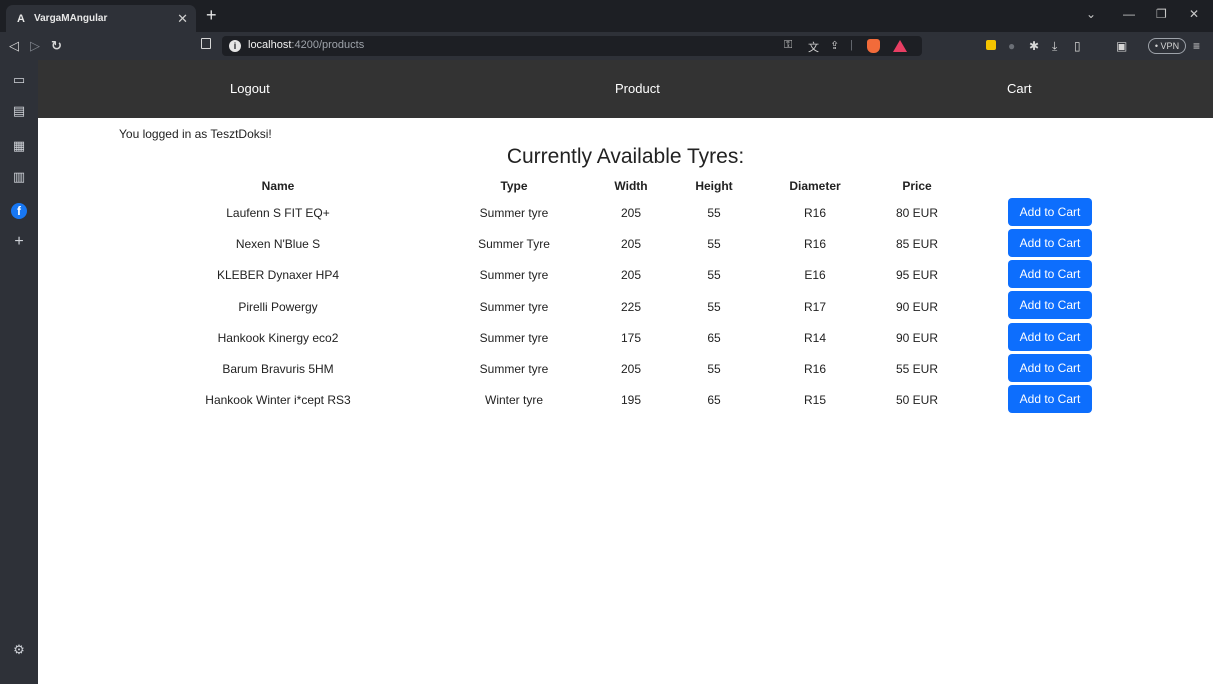  What do you see at coordinates (278, 307) in the screenshot?
I see `cell-name: Pirelli Powergy` at bounding box center [278, 307].